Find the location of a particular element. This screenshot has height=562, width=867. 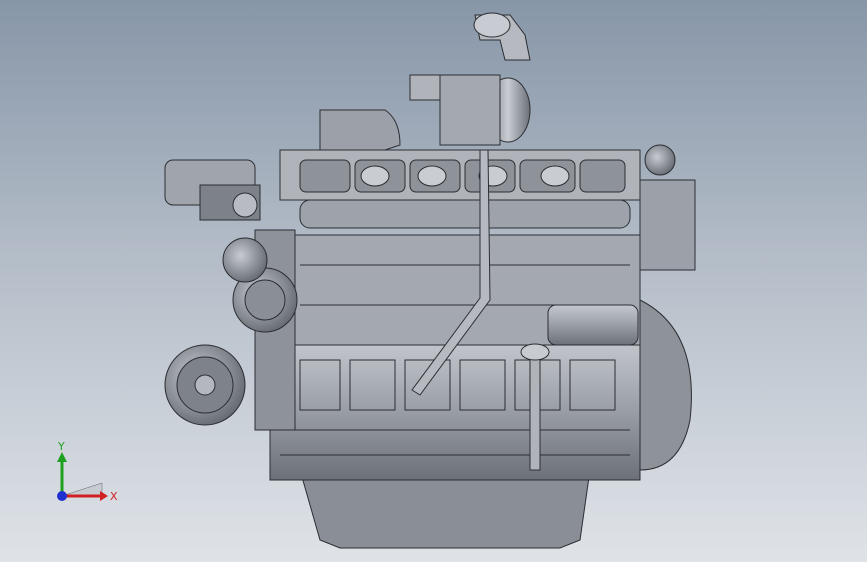

intake-manifold is located at coordinates (465, 214).